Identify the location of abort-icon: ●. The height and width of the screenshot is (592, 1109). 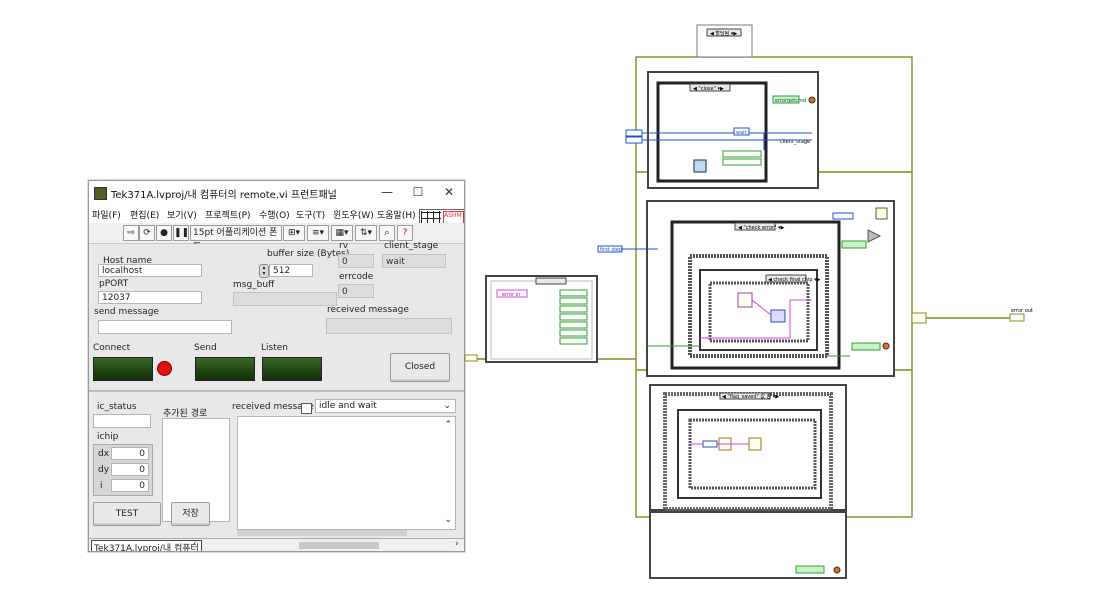
(164, 233).